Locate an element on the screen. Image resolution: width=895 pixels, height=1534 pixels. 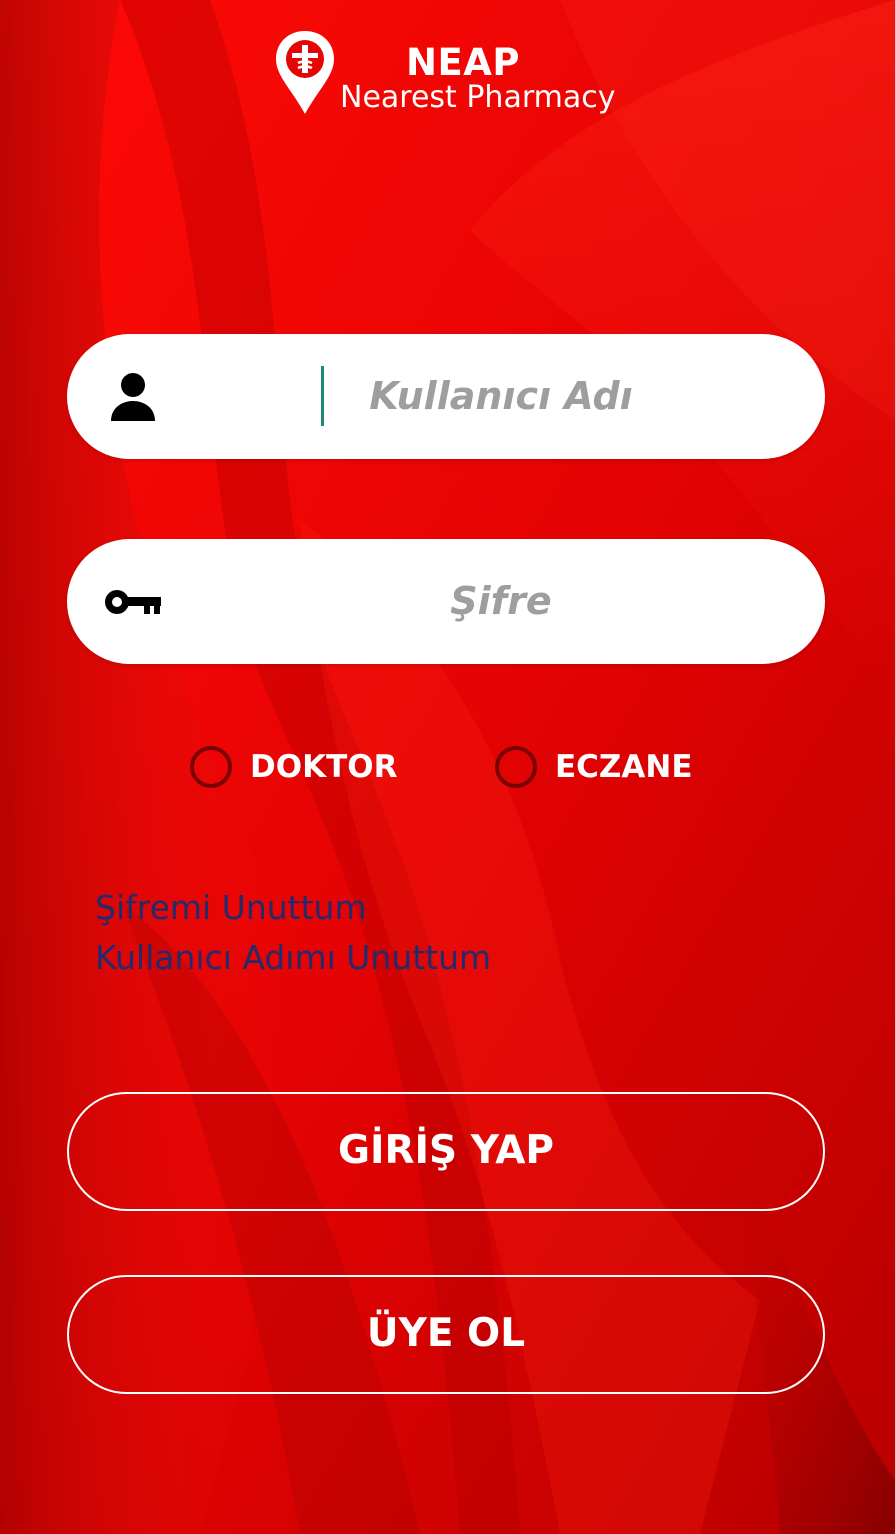
forgot-username-link: Kullanıcı Adımı Unuttum is located at coordinates (293, 958).